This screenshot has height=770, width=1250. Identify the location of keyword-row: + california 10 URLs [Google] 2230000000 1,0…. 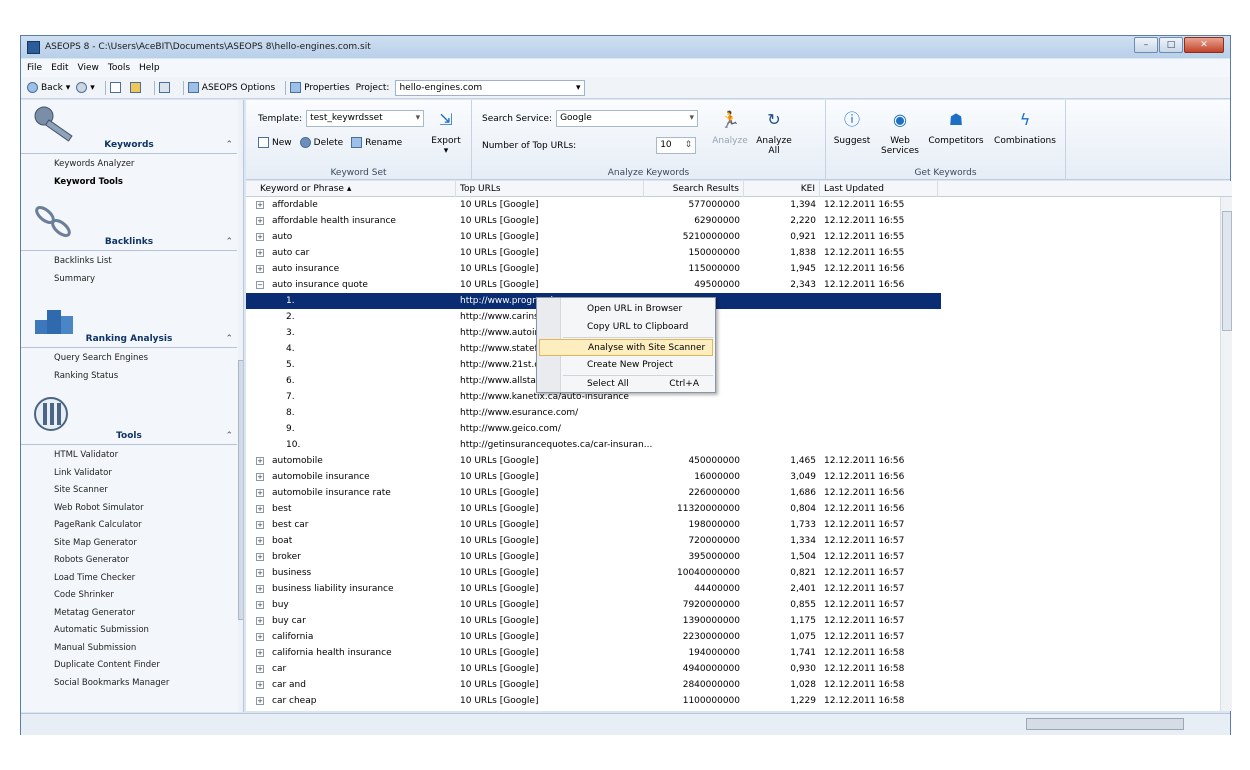
(728, 637).